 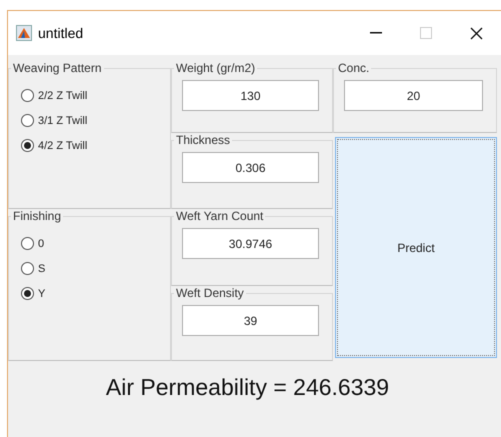 I want to click on radio-option: 0, so click(x=32, y=243).